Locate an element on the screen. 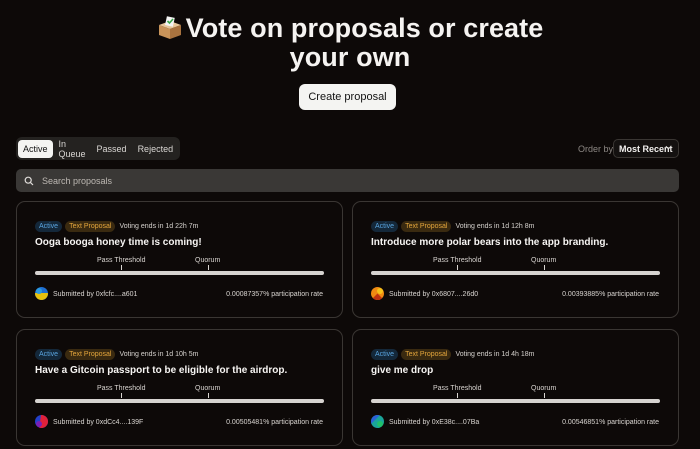  voting-ends: Voting ends in 1d 4h 18m is located at coordinates (495, 354).